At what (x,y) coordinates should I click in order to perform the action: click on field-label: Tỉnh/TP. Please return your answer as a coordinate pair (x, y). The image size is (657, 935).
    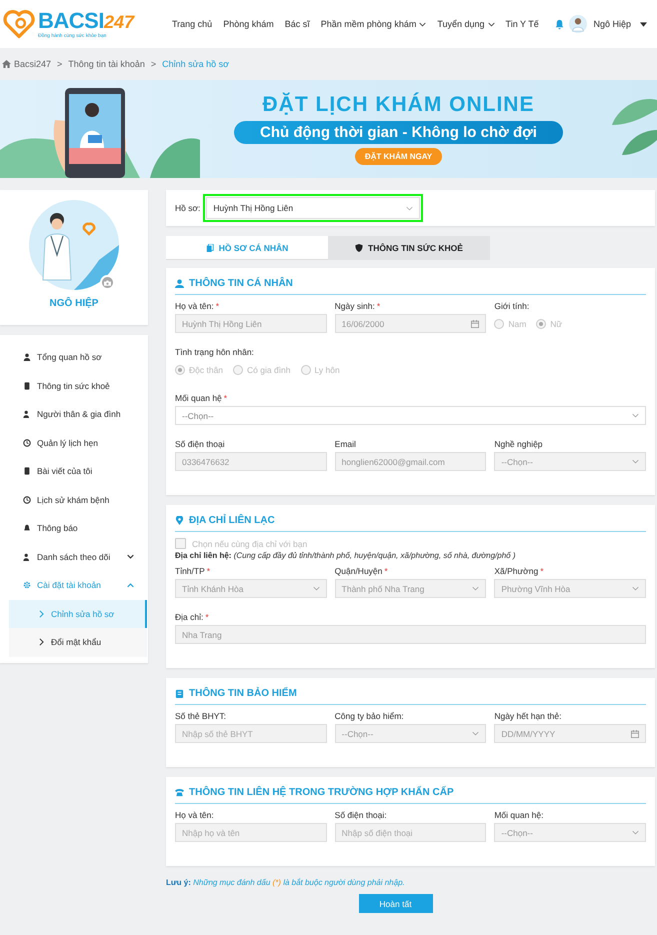
    Looking at the image, I should click on (190, 571).